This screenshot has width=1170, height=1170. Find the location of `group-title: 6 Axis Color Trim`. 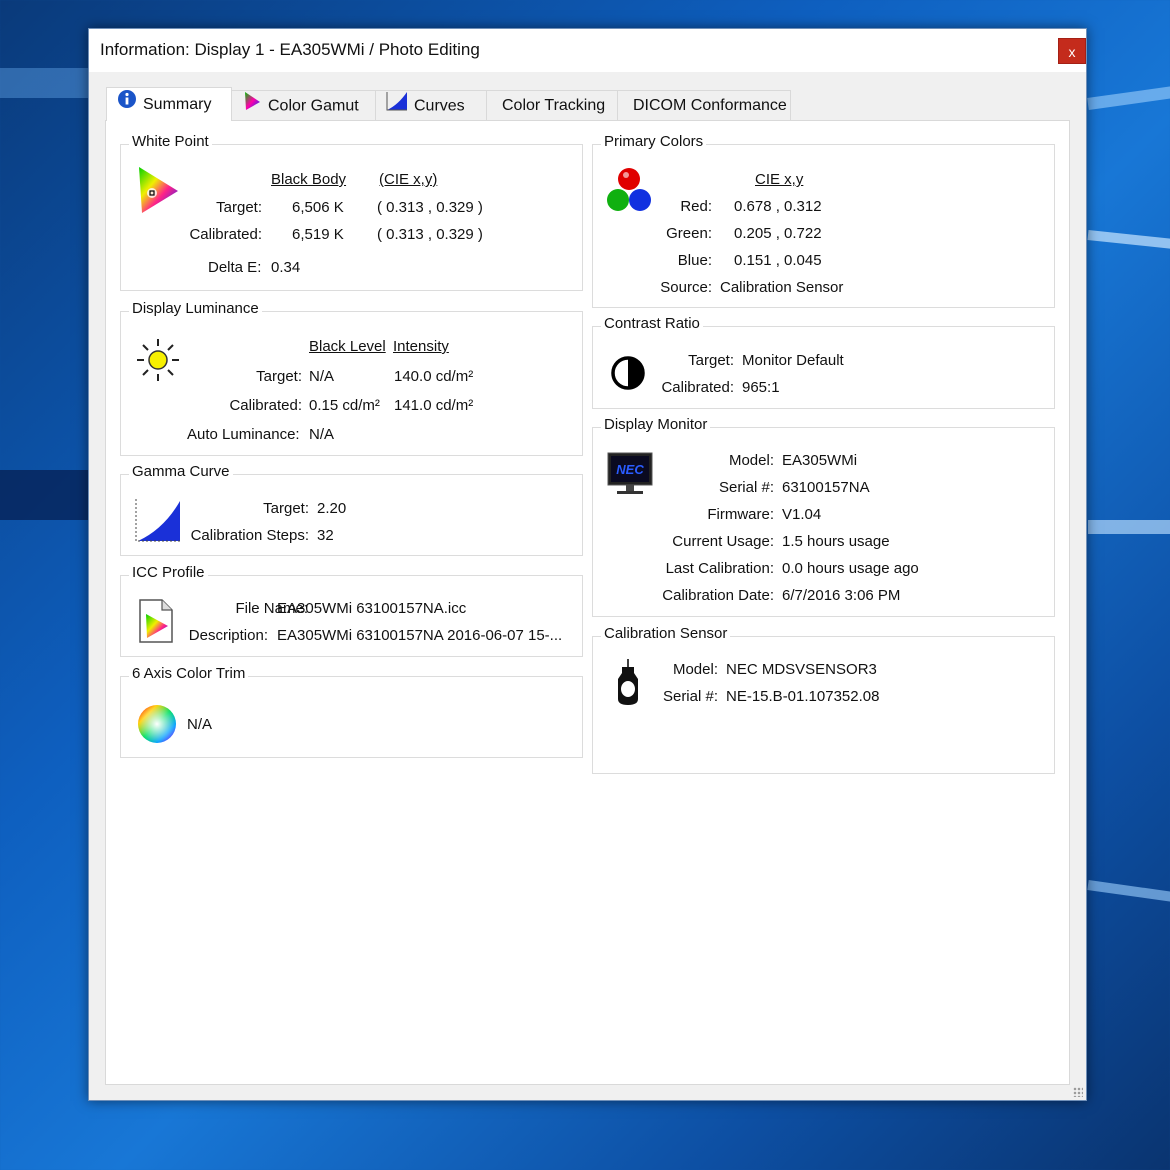

group-title: 6 Axis Color Trim is located at coordinates (189, 673).